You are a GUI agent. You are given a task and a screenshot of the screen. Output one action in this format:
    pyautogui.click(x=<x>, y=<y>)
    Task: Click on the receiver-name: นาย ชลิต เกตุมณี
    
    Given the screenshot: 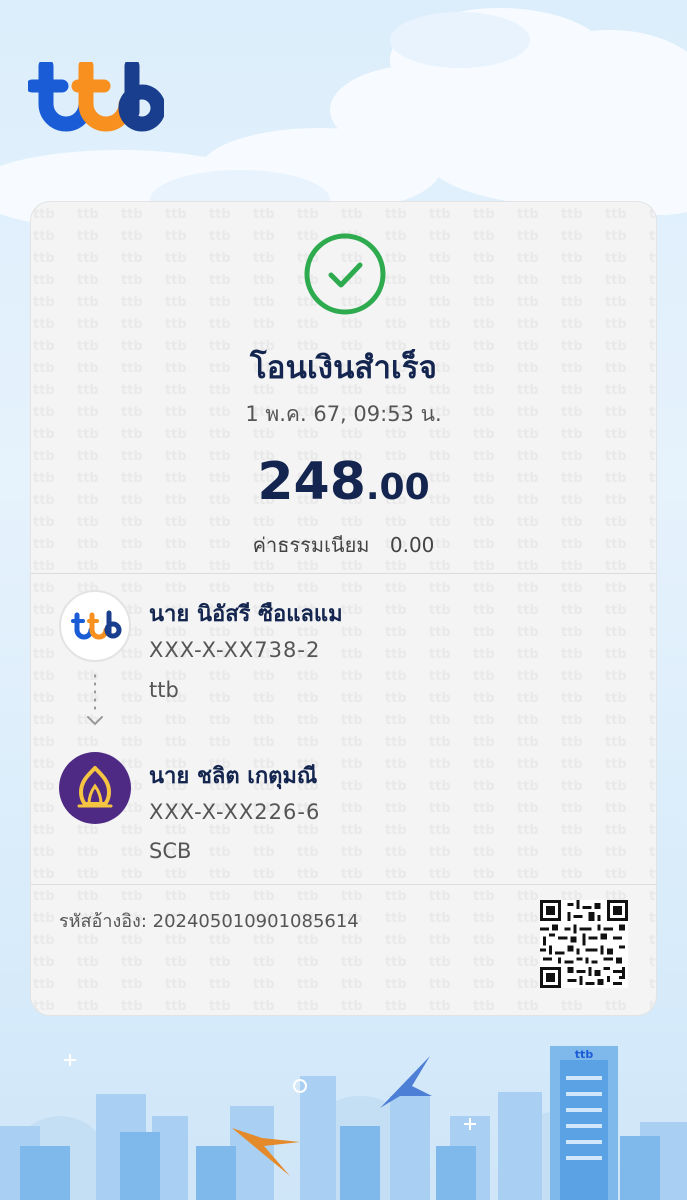 What is the action you would take?
    pyautogui.click(x=233, y=776)
    